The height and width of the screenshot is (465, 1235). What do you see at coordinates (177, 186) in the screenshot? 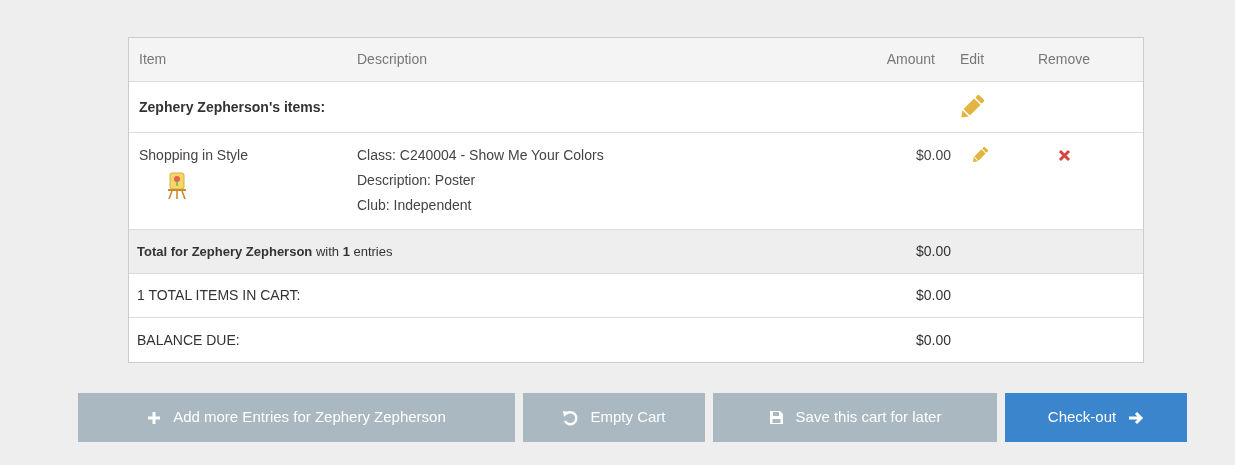
I see `easel-icon` at bounding box center [177, 186].